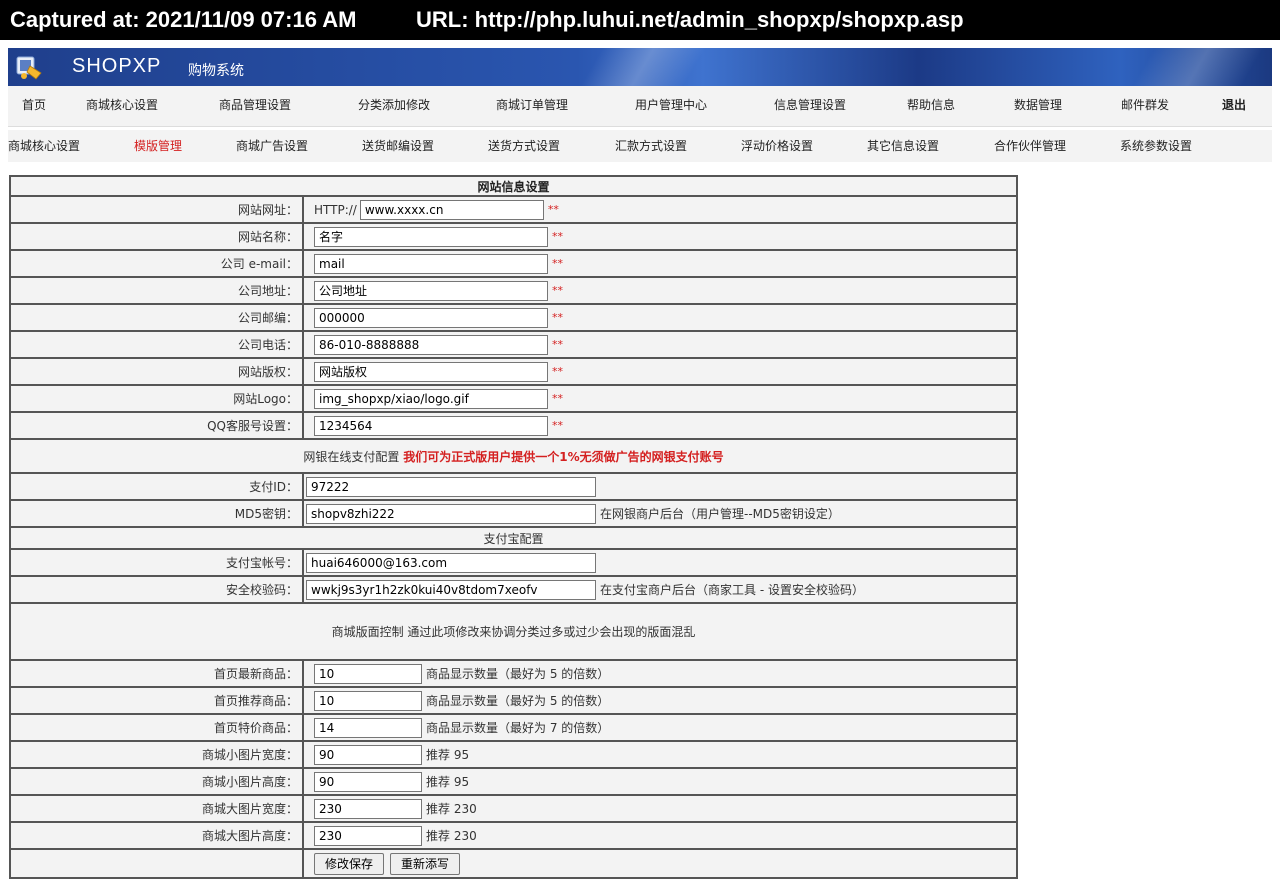  What do you see at coordinates (431, 317) in the screenshot?
I see `zip-input` at bounding box center [431, 317].